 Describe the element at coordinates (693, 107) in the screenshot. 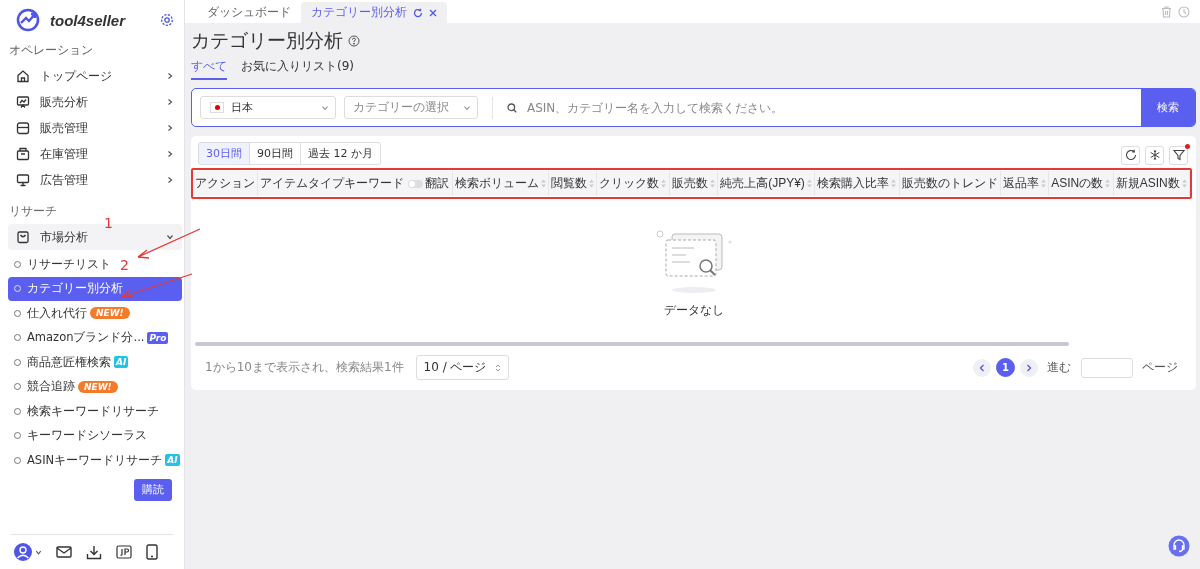

I see `search-bar: 日本 カテゴリーの選択 ASIN、カテゴリー名を入力して検索ください。 検索` at that location.